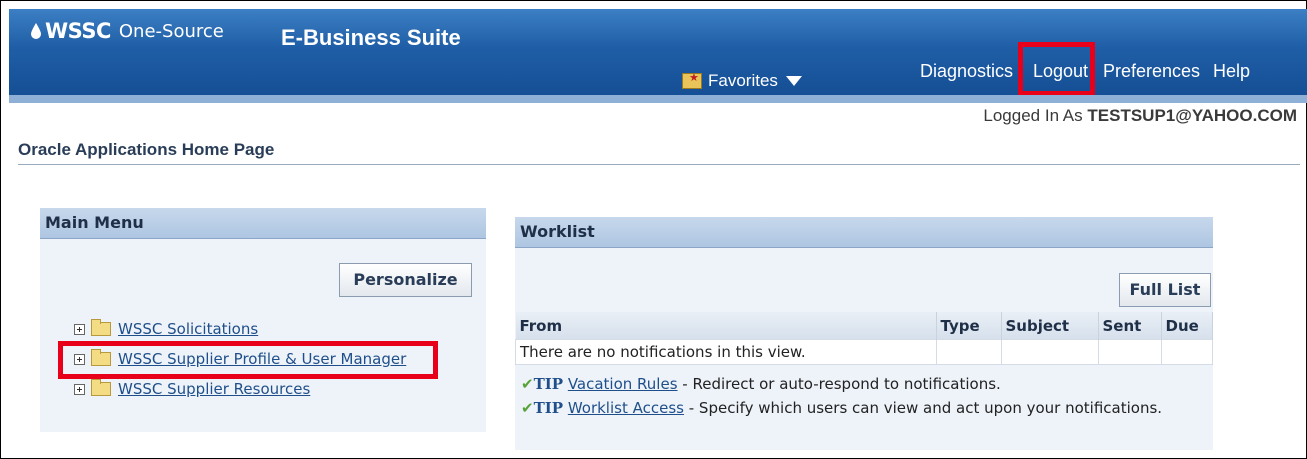 This screenshot has height=459, width=1307. I want to click on logged-in-user: TESTSUP1@YAHOO.COM, so click(1192, 115).